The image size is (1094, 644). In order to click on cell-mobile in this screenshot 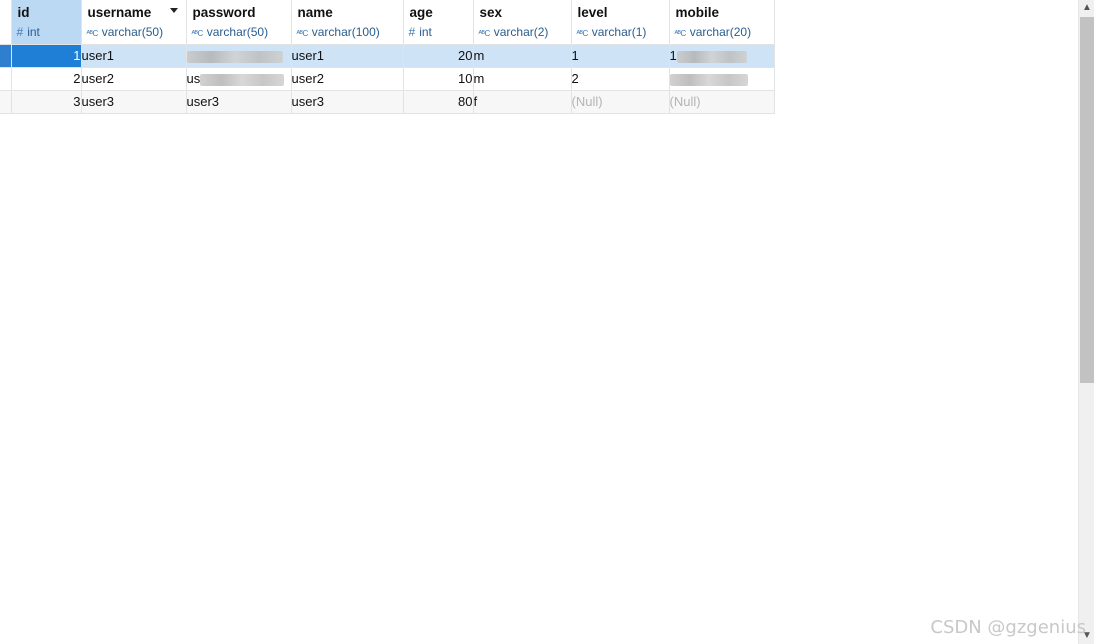, I will do `click(722, 79)`.